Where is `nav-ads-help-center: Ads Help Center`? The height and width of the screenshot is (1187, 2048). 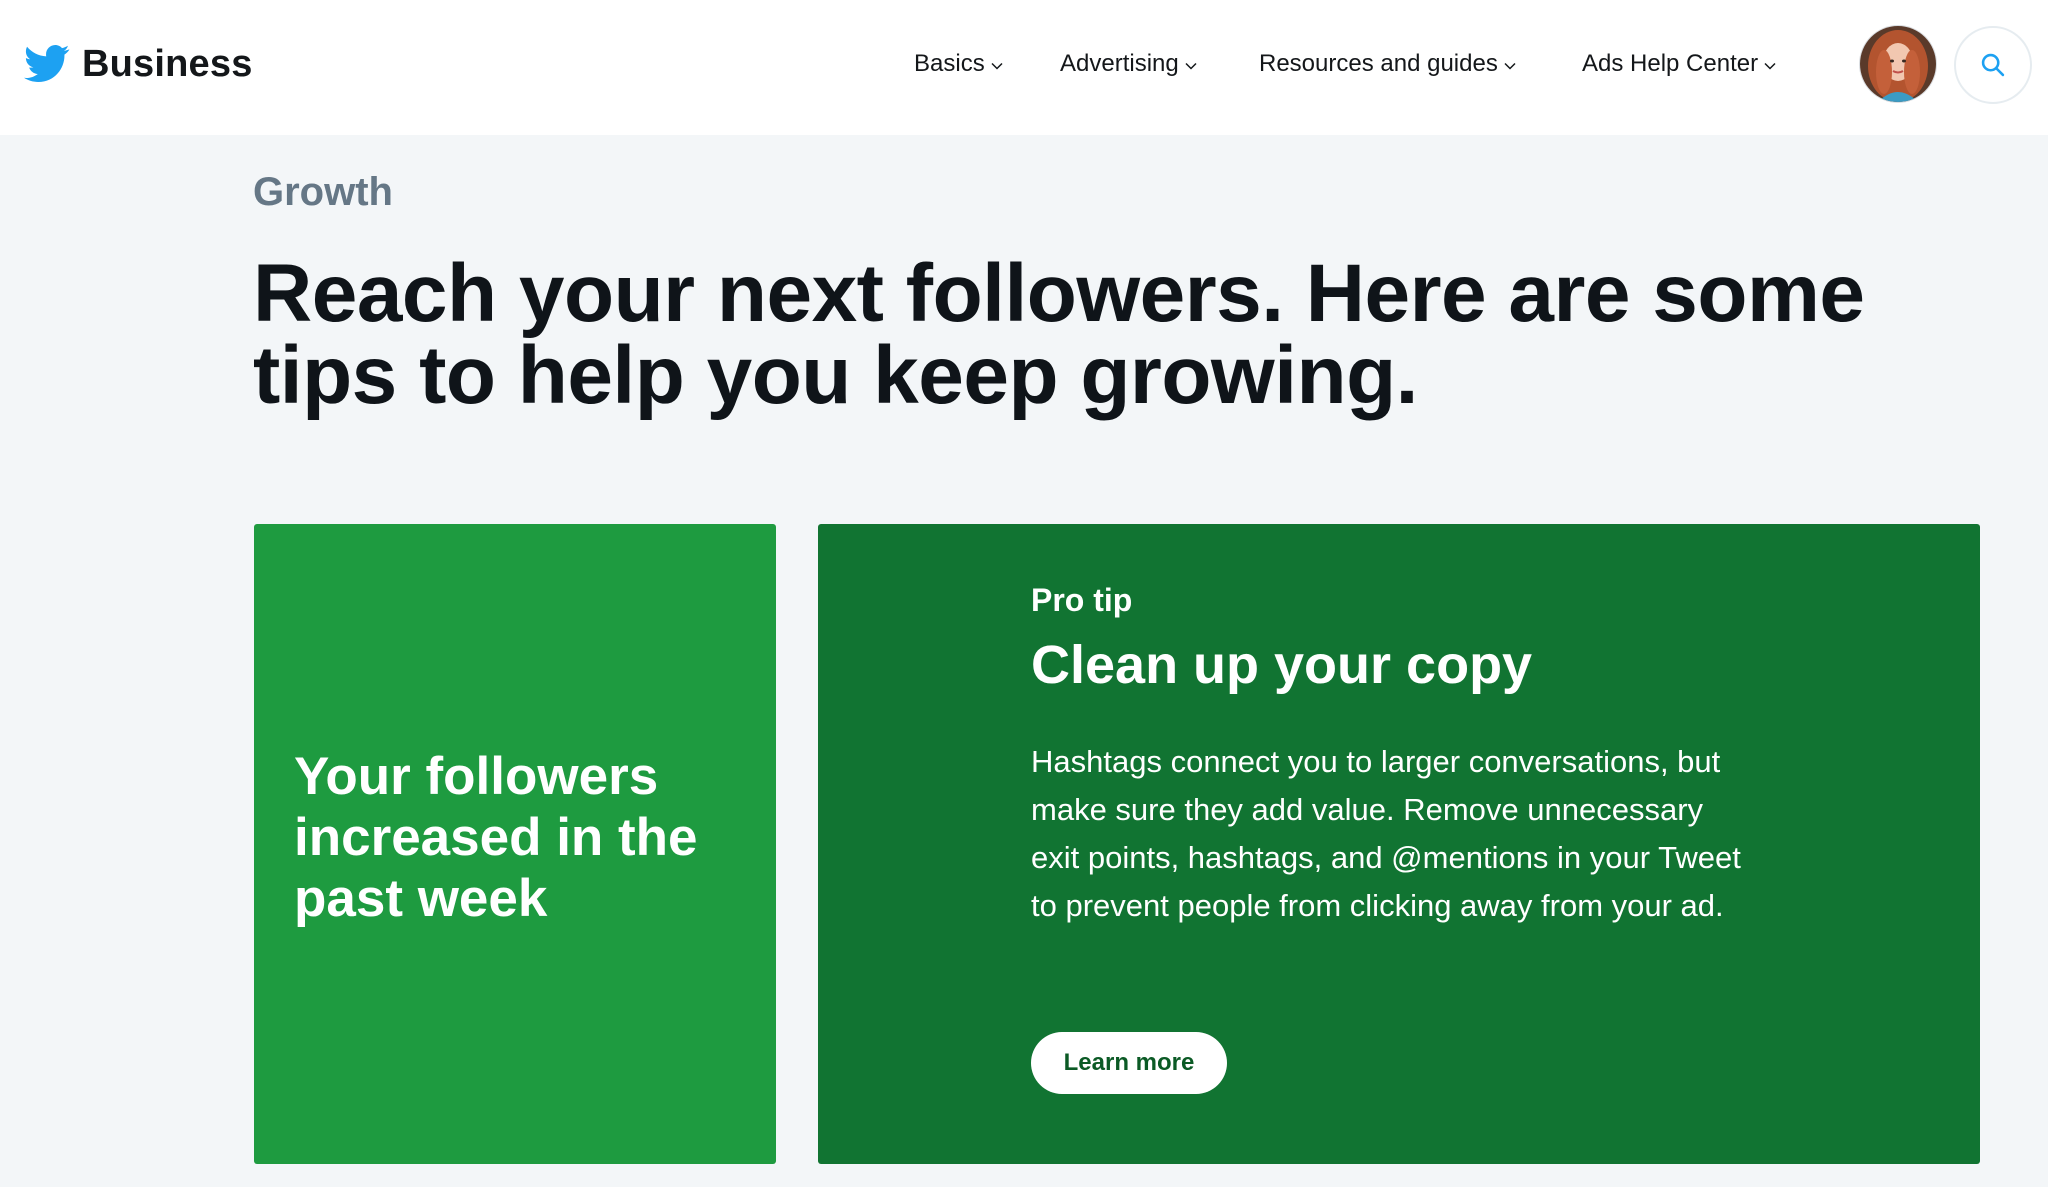
nav-ads-help-center: Ads Help Center is located at coordinates (1679, 64).